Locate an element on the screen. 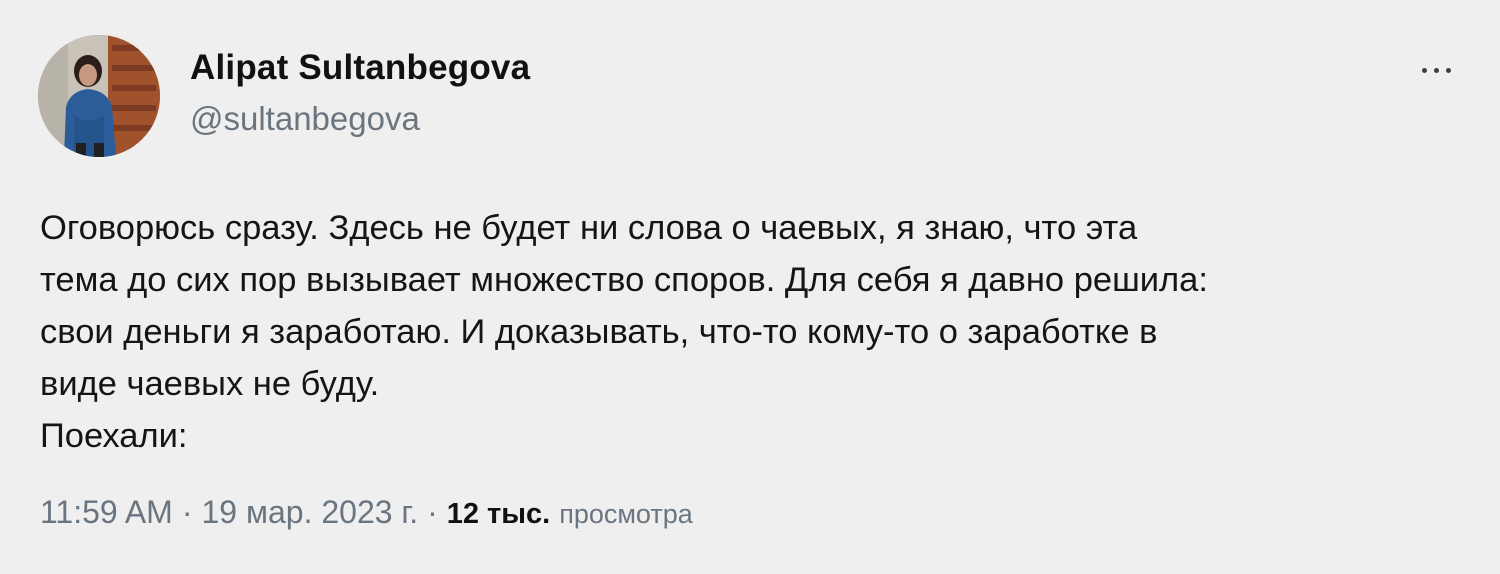 Image resolution: width=1500 pixels, height=574 pixels. display-name: Alipat Sultanbegova is located at coordinates (360, 68).